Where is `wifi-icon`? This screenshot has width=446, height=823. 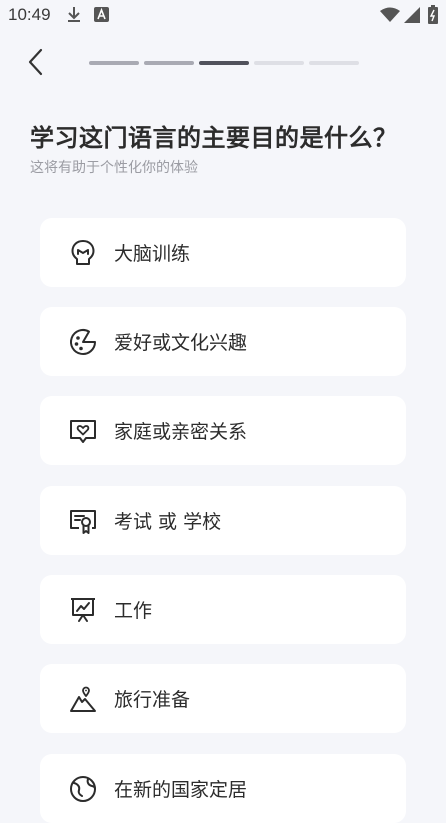 wifi-icon is located at coordinates (390, 17).